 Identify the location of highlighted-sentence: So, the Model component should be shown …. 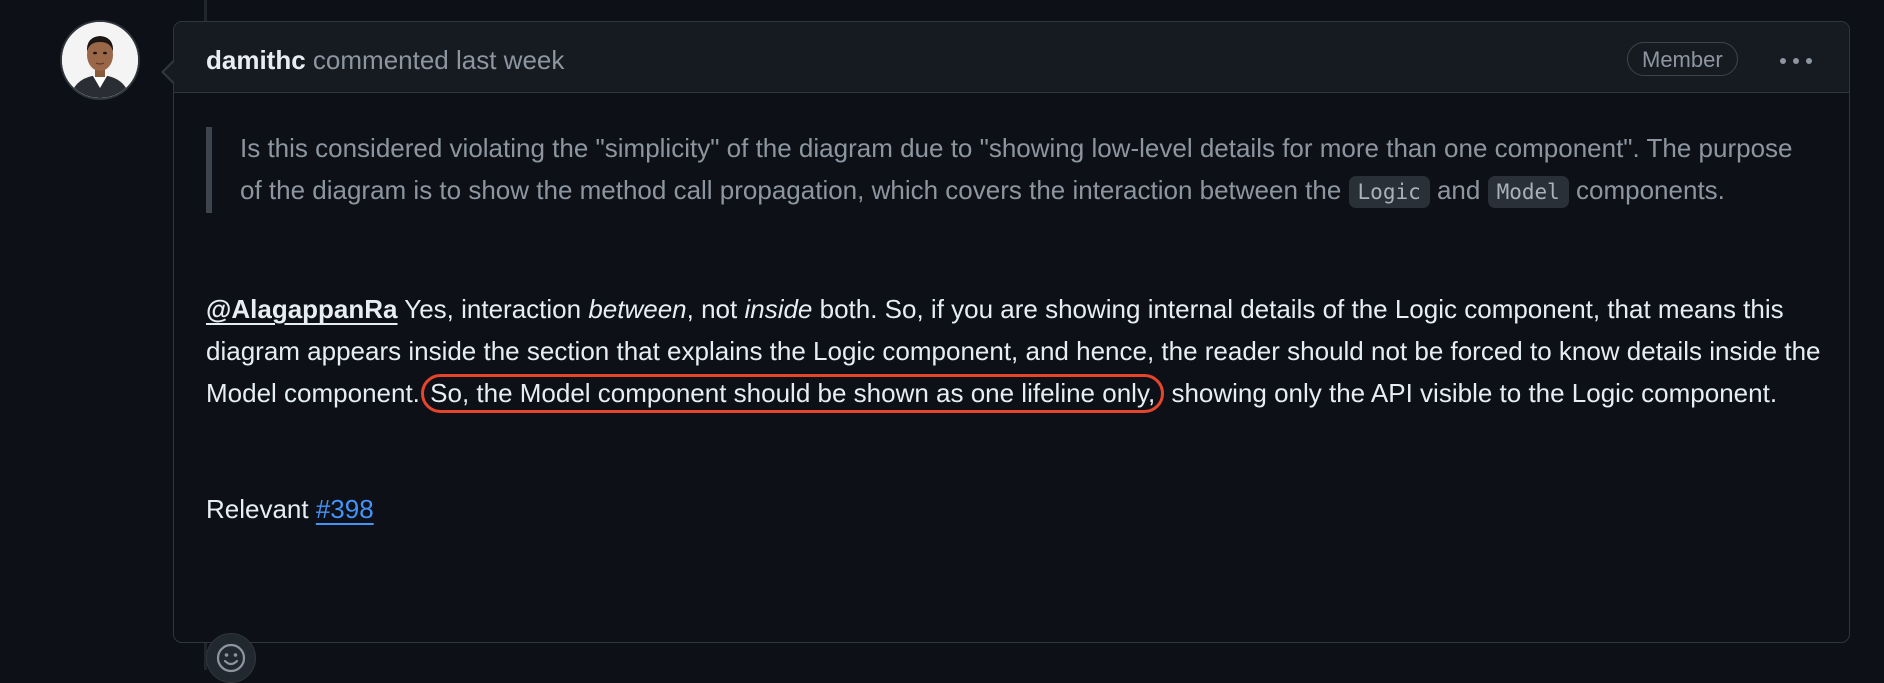
(793, 393).